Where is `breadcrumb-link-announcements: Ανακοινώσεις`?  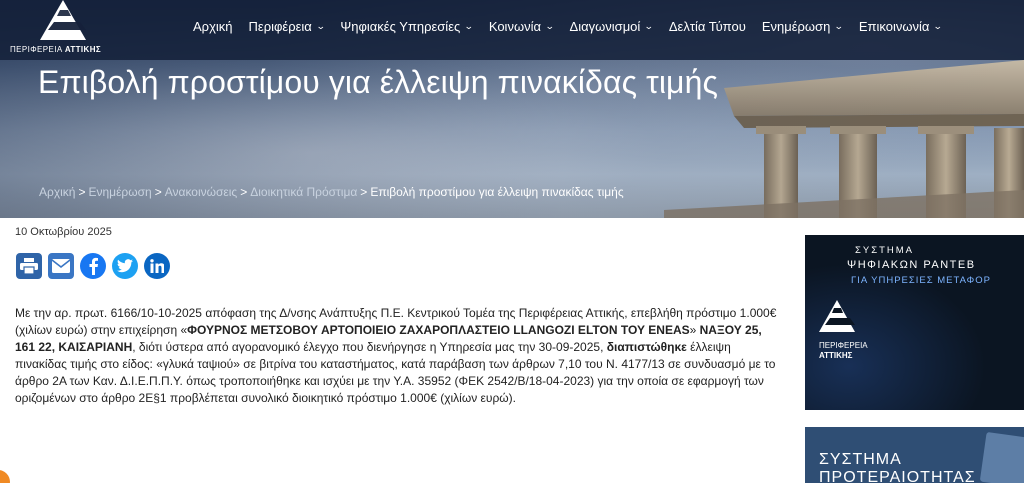 breadcrumb-link-announcements: Ανακοινώσεις is located at coordinates (201, 192).